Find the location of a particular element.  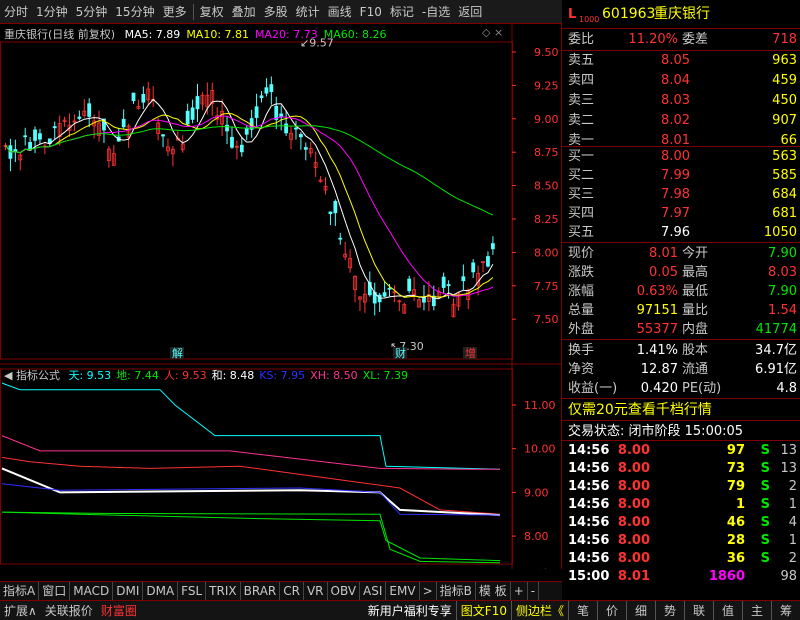

toolbar-btn-6: 叠加 is located at coordinates (244, 12).